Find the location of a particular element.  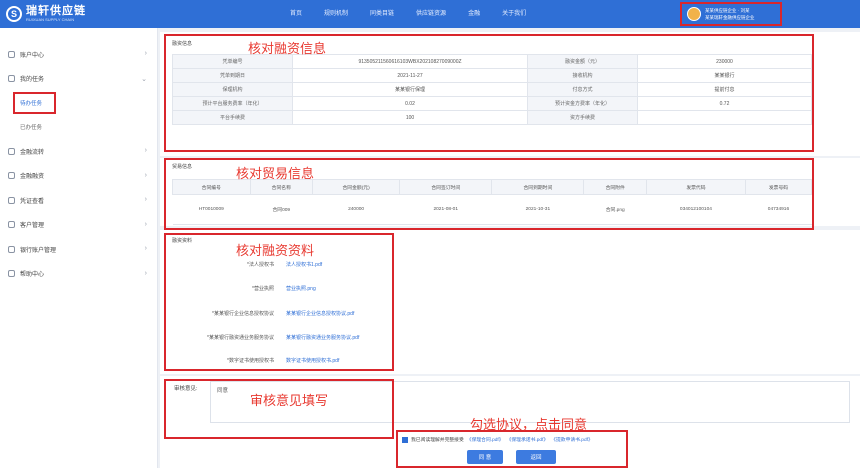

sidebar-item-customers: 客户管理 › is located at coordinates (78, 225).